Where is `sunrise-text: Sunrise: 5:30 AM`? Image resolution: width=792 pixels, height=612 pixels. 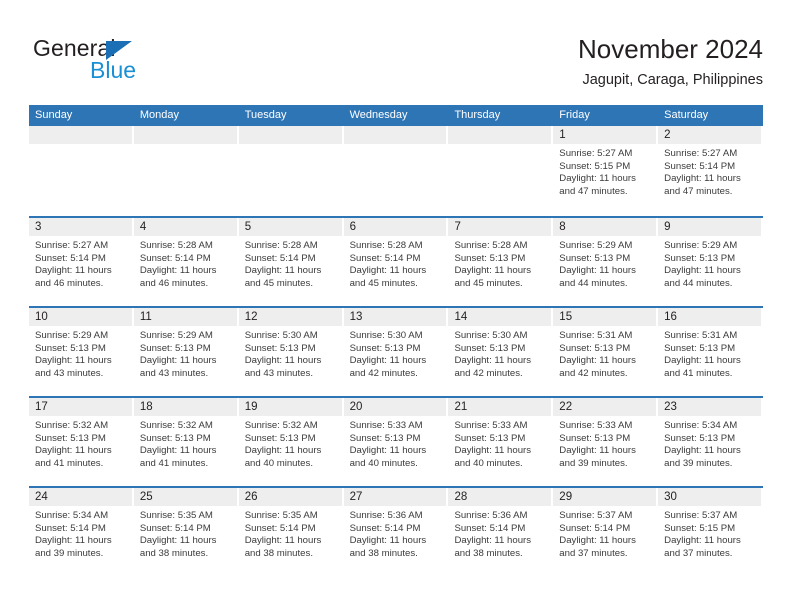 sunrise-text: Sunrise: 5:30 AM is located at coordinates (281, 335).